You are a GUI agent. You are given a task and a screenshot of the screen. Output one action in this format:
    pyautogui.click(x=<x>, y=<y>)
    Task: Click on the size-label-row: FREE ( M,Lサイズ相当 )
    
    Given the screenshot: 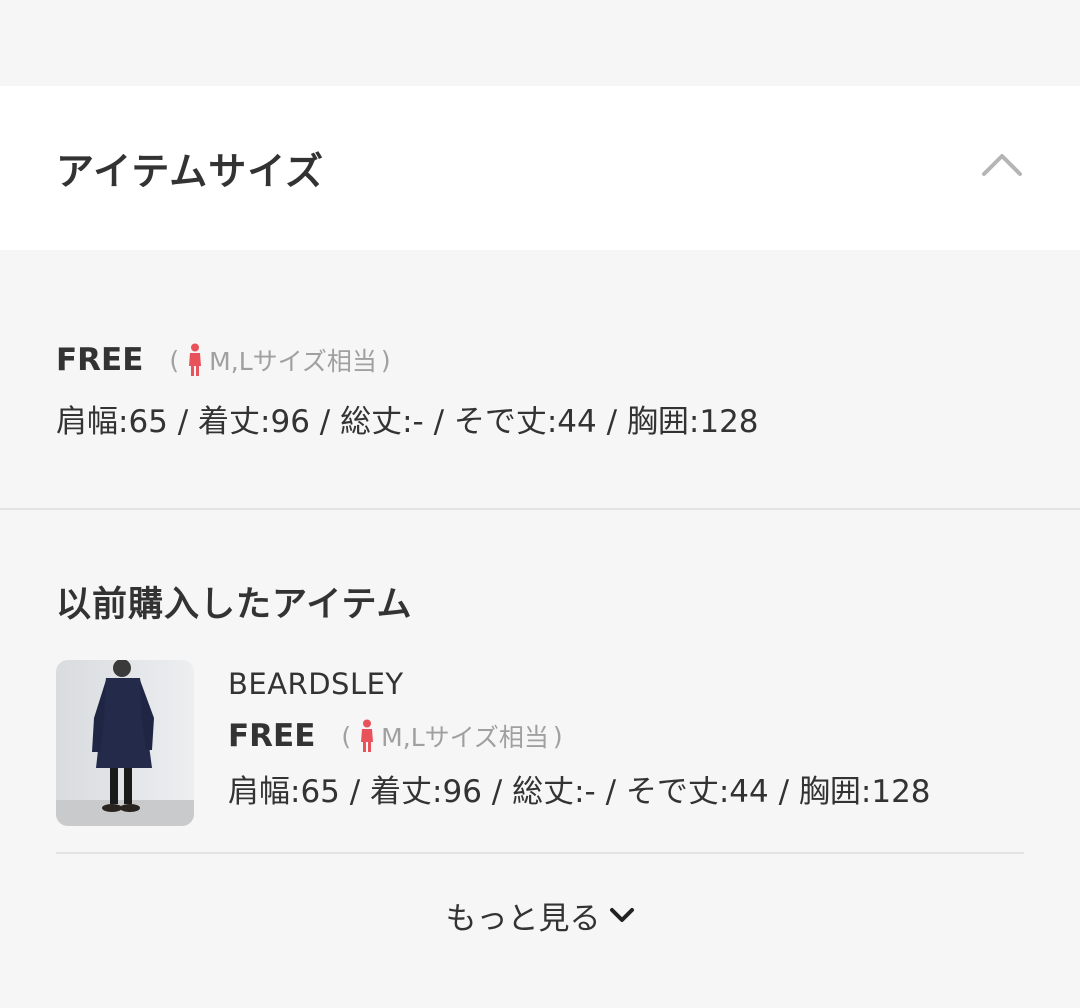 What is the action you would take?
    pyautogui.click(x=225, y=360)
    